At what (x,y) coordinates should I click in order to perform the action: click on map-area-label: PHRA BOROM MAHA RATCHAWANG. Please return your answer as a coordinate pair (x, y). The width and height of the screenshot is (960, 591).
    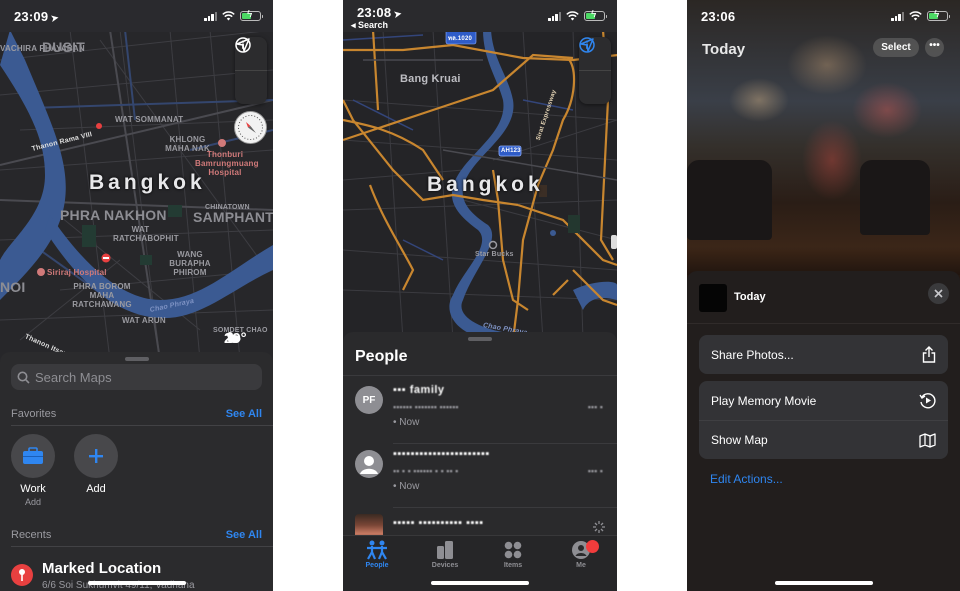
    Looking at the image, I should click on (102, 295).